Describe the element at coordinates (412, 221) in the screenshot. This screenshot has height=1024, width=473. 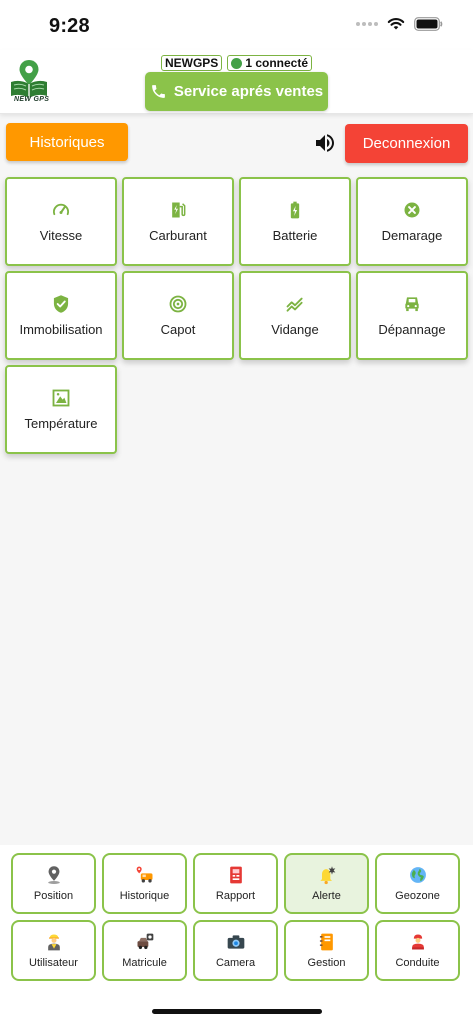
I see `tile-demarage: Demarage` at that location.